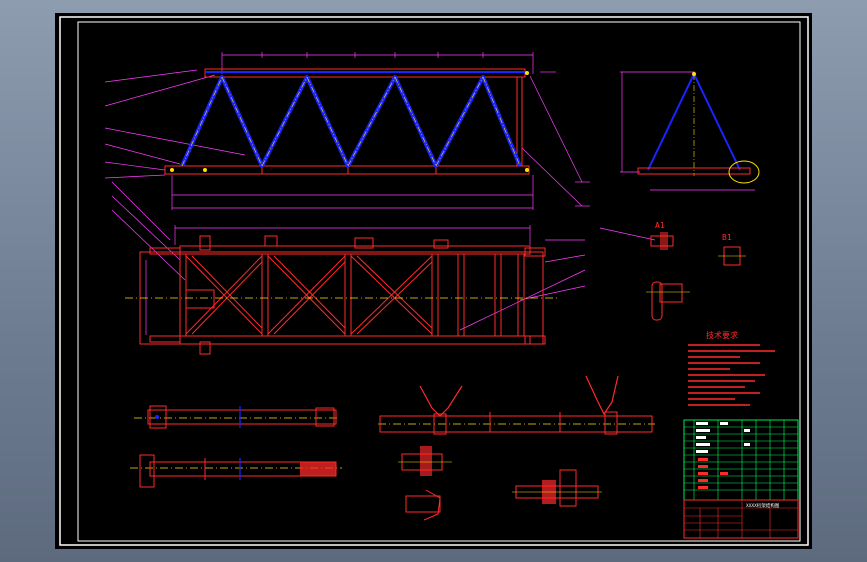 This screenshot has height=562, width=867. Describe the element at coordinates (696, 271) in the screenshot. I see `detail-a: A1 B1` at that location.